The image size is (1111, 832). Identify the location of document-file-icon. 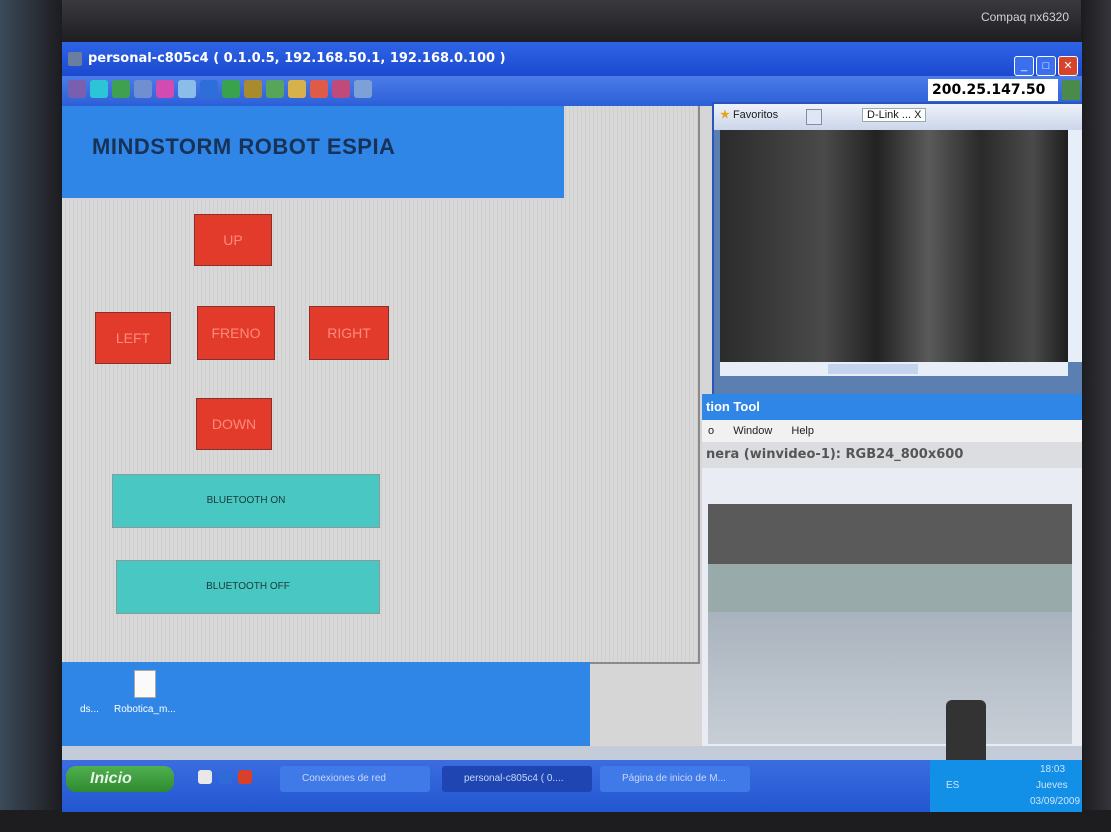
(145, 684).